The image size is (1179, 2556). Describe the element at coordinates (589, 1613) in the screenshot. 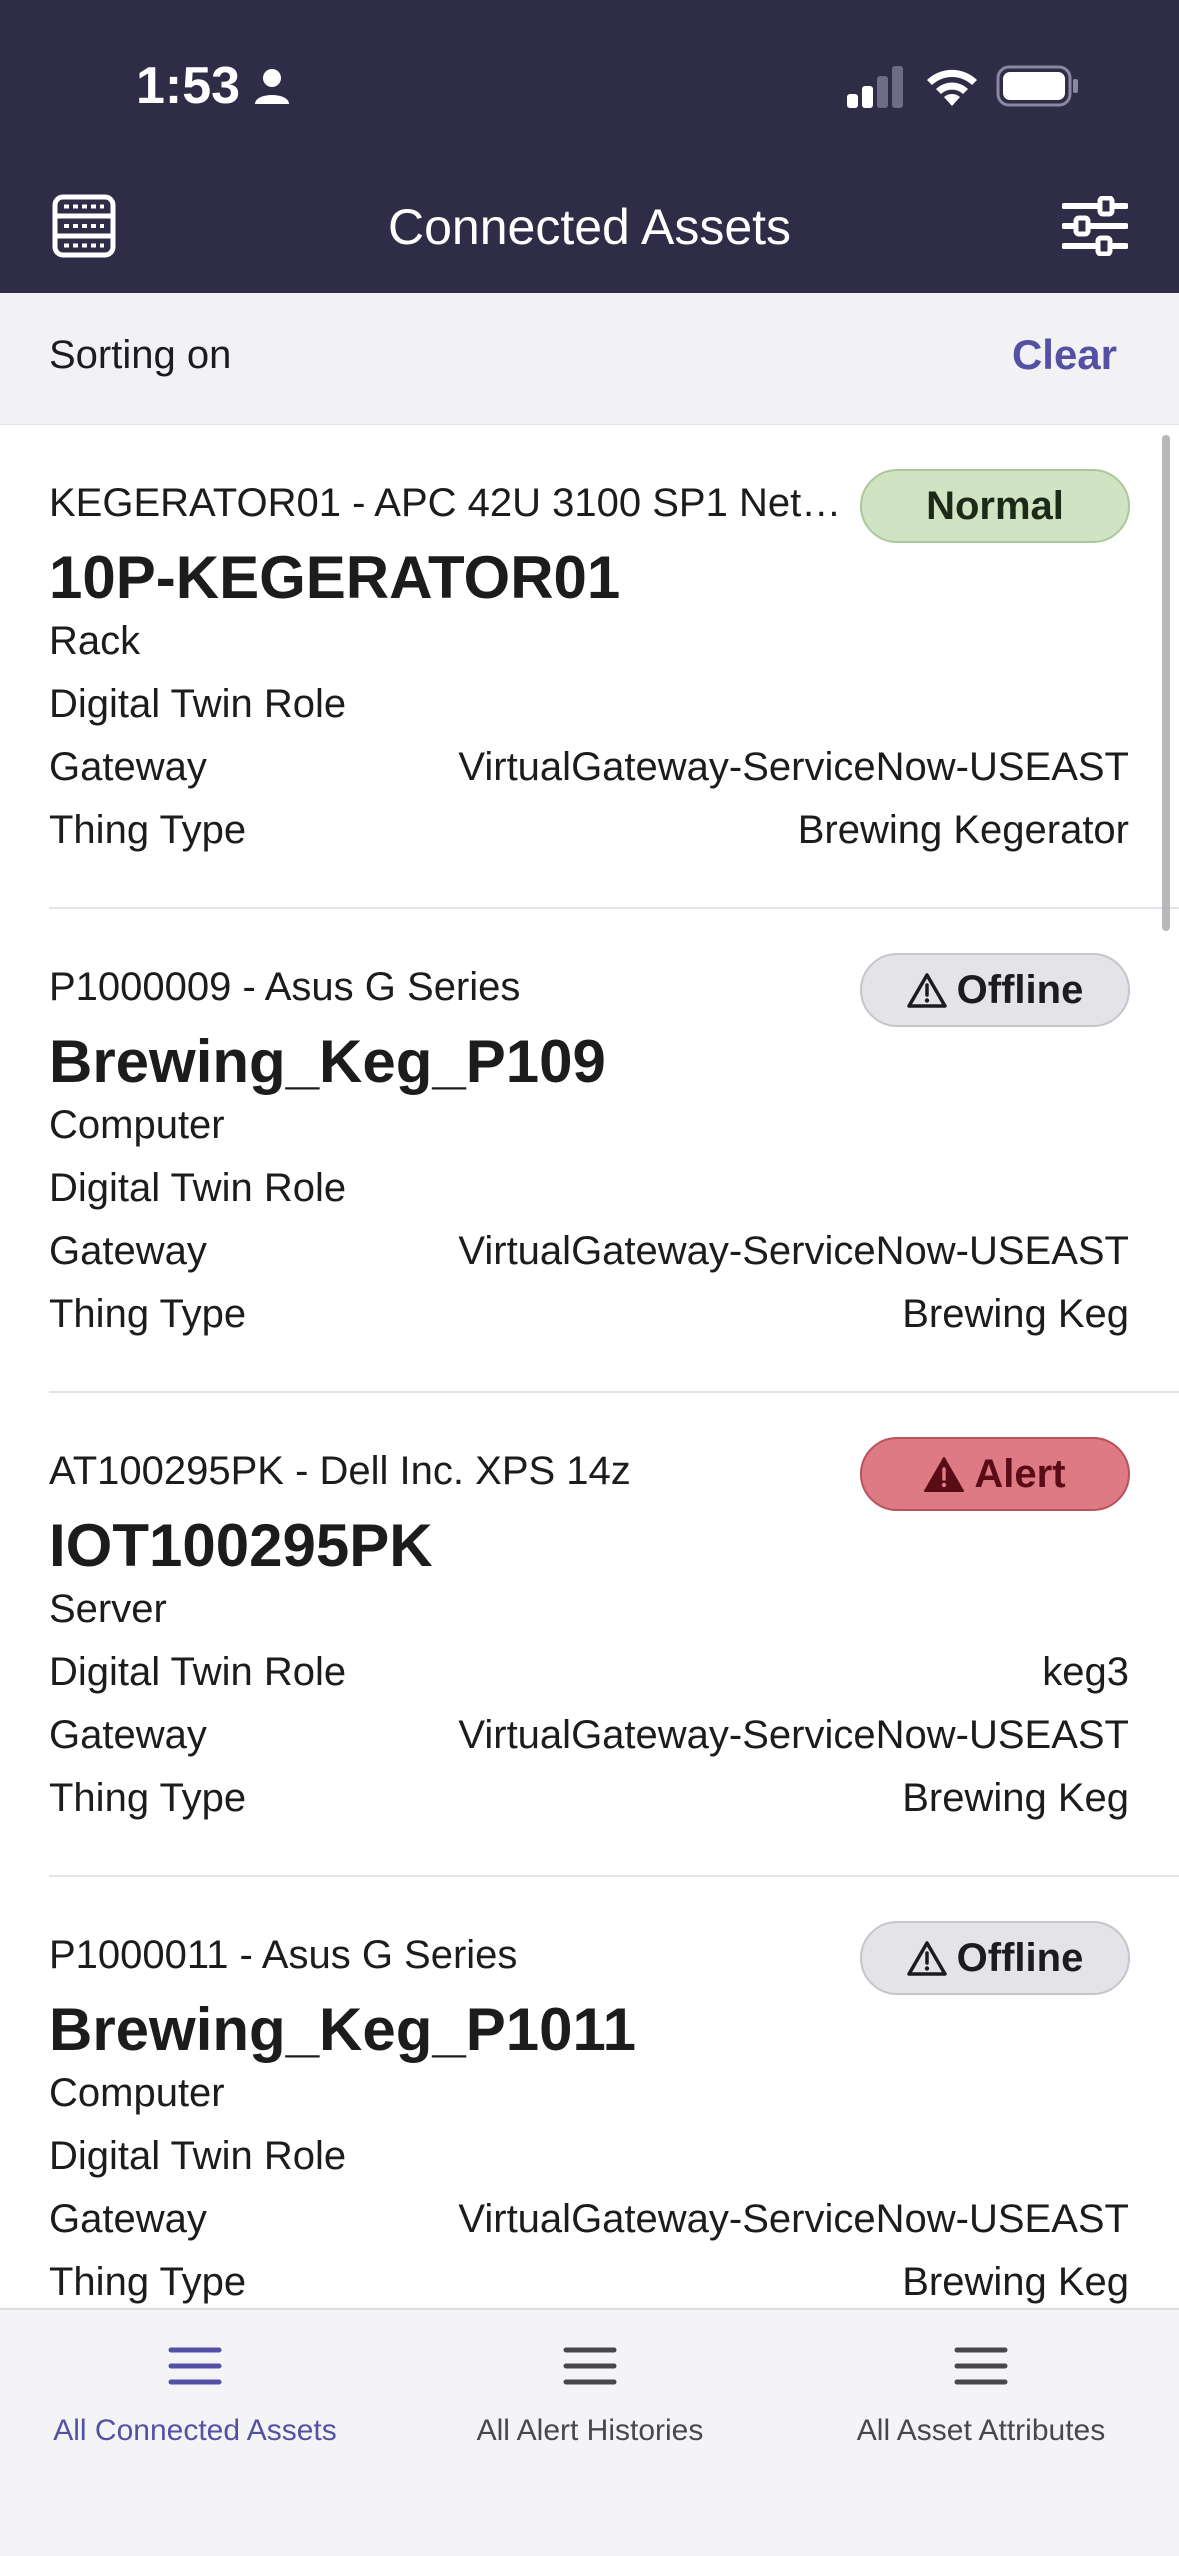

I see `asset-class-row: Server` at that location.